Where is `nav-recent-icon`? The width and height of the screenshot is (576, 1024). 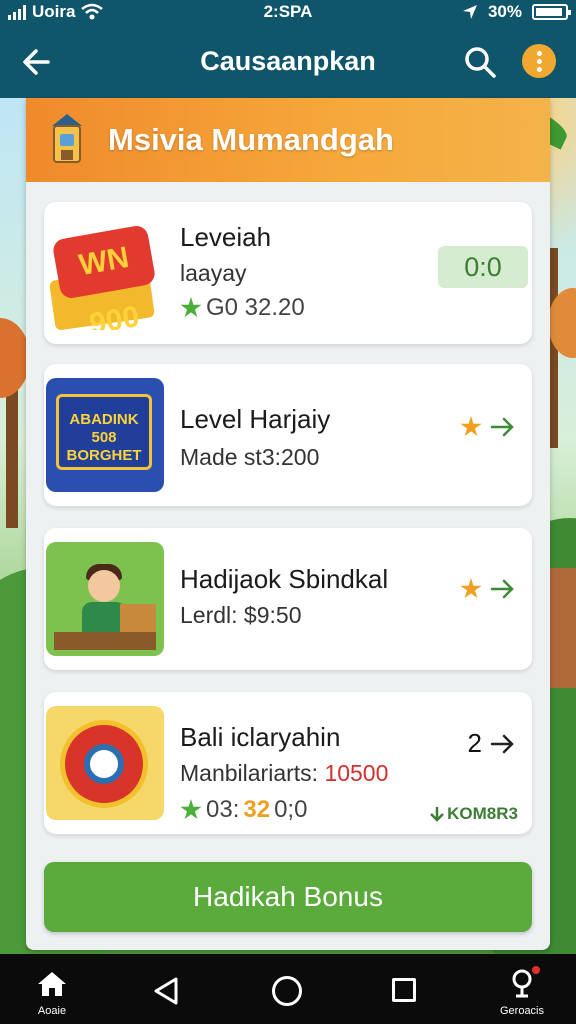 nav-recent-icon is located at coordinates (404, 990).